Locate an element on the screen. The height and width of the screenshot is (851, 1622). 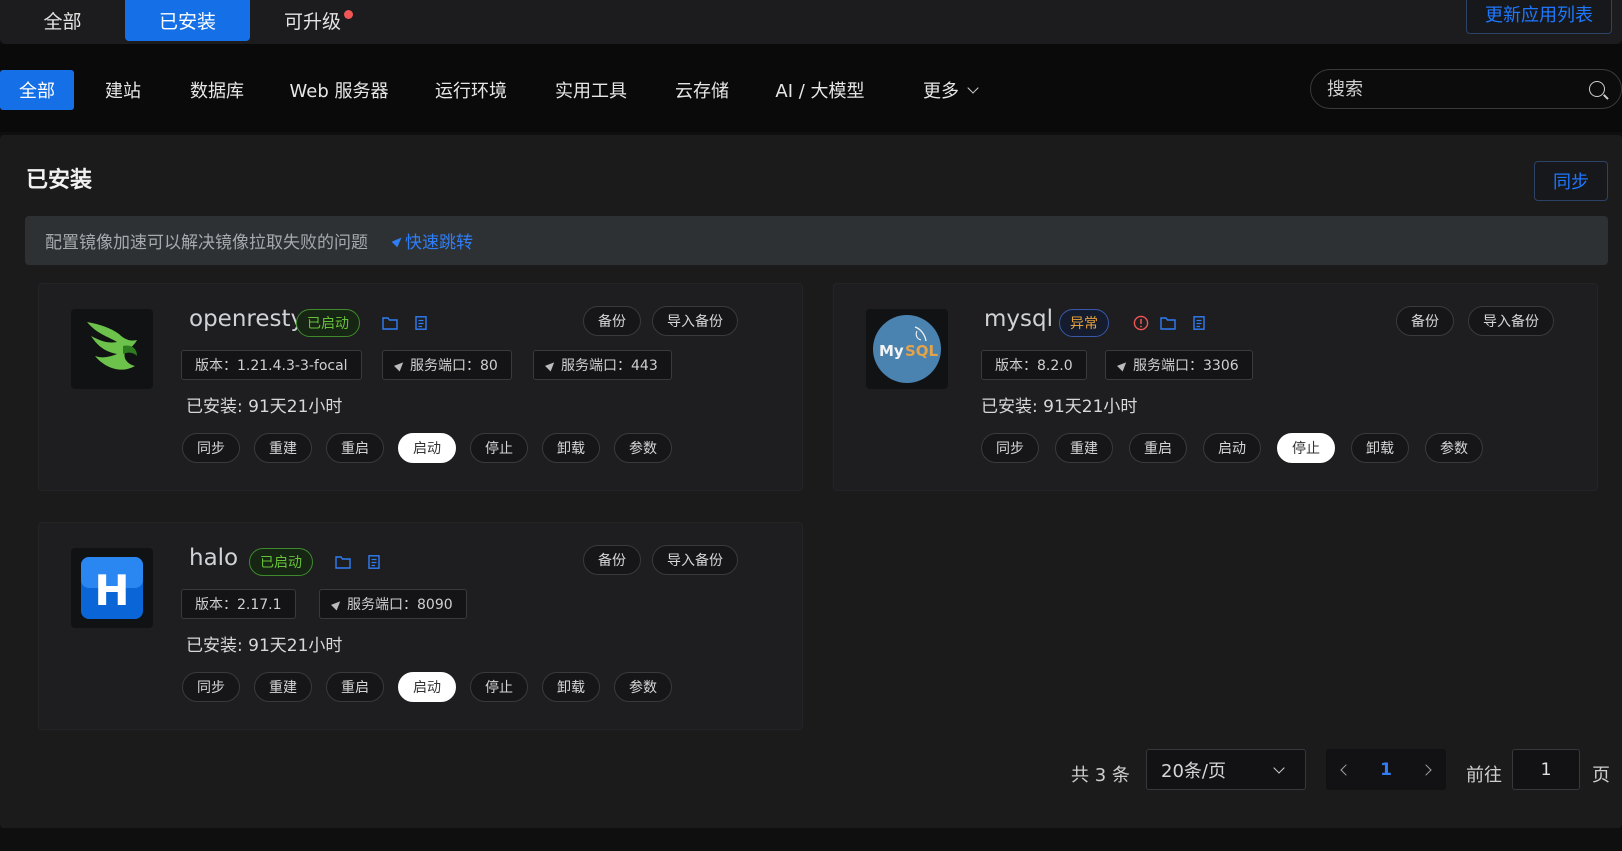
category-cloud-storage: 云存储 is located at coordinates (702, 90).